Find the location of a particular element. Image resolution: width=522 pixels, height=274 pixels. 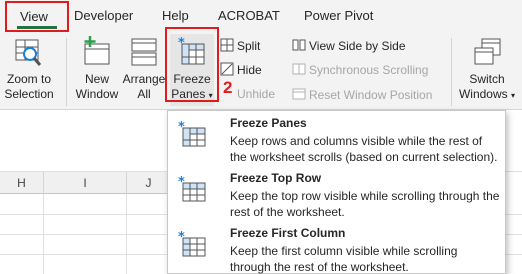

synchronous-scrolling-label: Synchronous Scrolling is located at coordinates (369, 70).